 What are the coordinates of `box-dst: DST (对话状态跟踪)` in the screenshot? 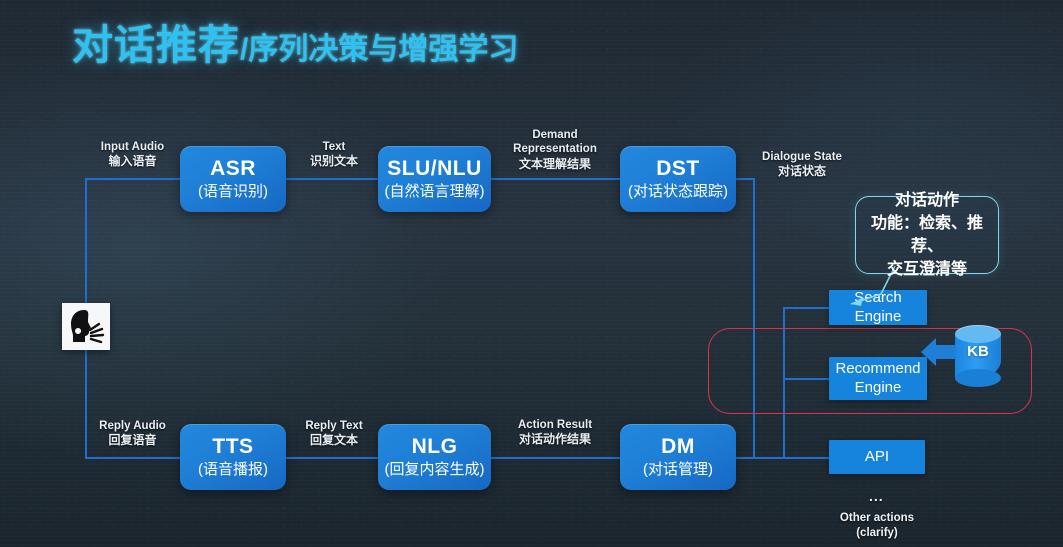 It's located at (678, 179).